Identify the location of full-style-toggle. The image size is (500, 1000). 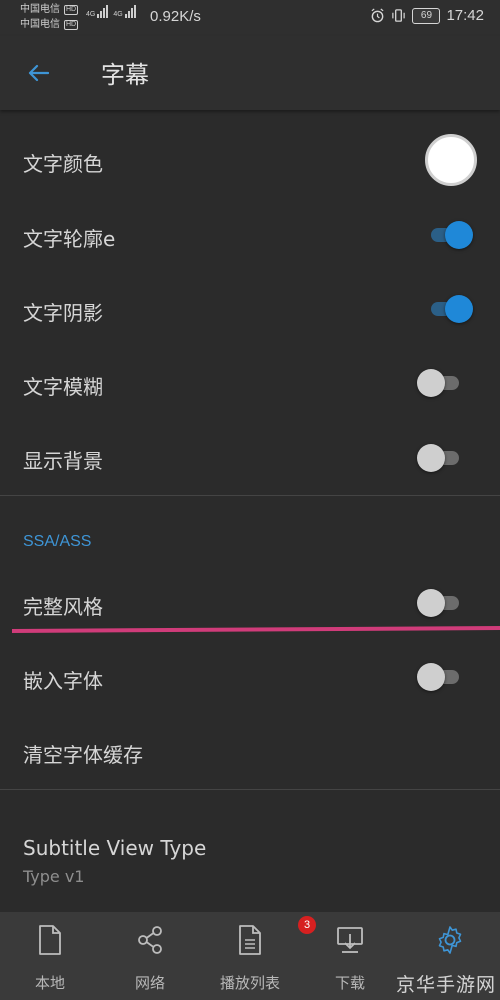
(441, 603).